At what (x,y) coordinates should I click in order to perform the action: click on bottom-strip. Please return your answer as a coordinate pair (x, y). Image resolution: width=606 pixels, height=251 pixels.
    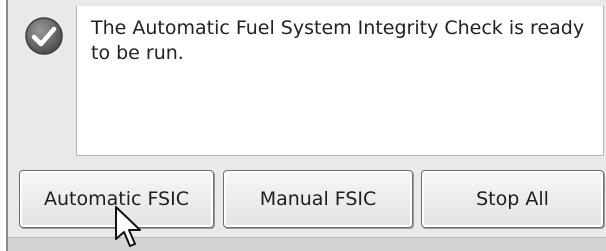
    Looking at the image, I should click on (307, 244).